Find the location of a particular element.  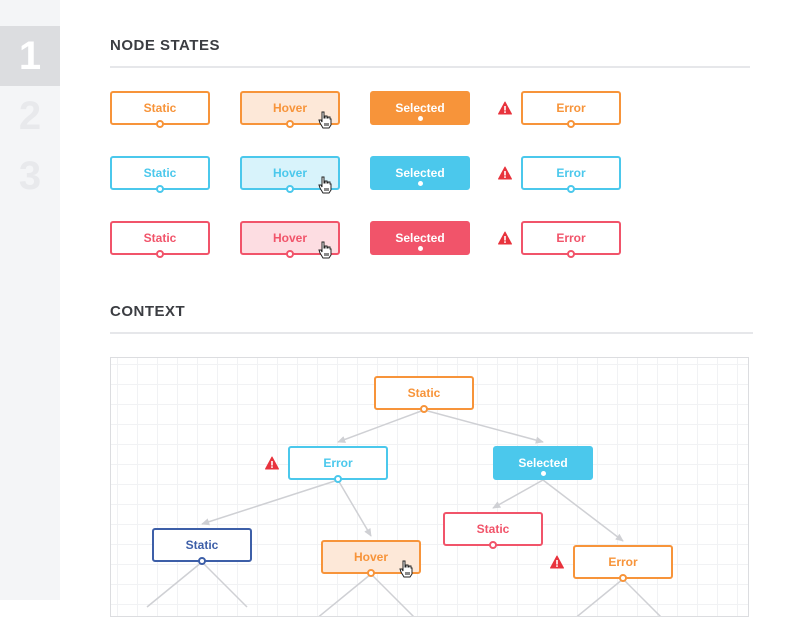

node-states-heading: NODE STATES is located at coordinates (165, 45).